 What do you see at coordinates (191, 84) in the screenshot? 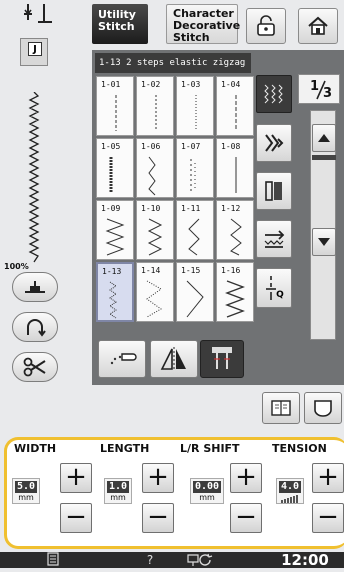
I see `stitch-cell-label: 1-03` at bounding box center [191, 84].